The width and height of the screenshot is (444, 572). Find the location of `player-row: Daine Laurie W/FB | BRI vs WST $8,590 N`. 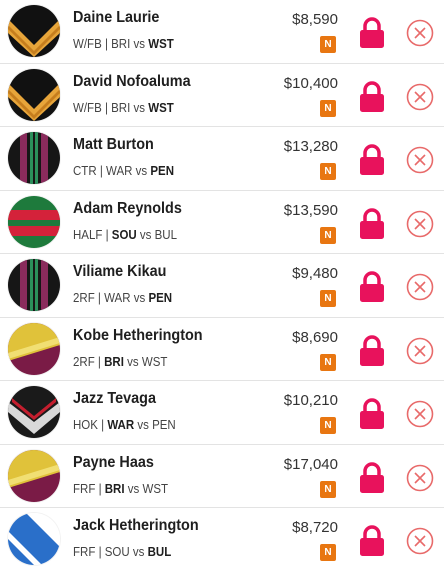

player-row: Daine Laurie W/FB | BRI vs WST $8,590 N is located at coordinates (222, 32).